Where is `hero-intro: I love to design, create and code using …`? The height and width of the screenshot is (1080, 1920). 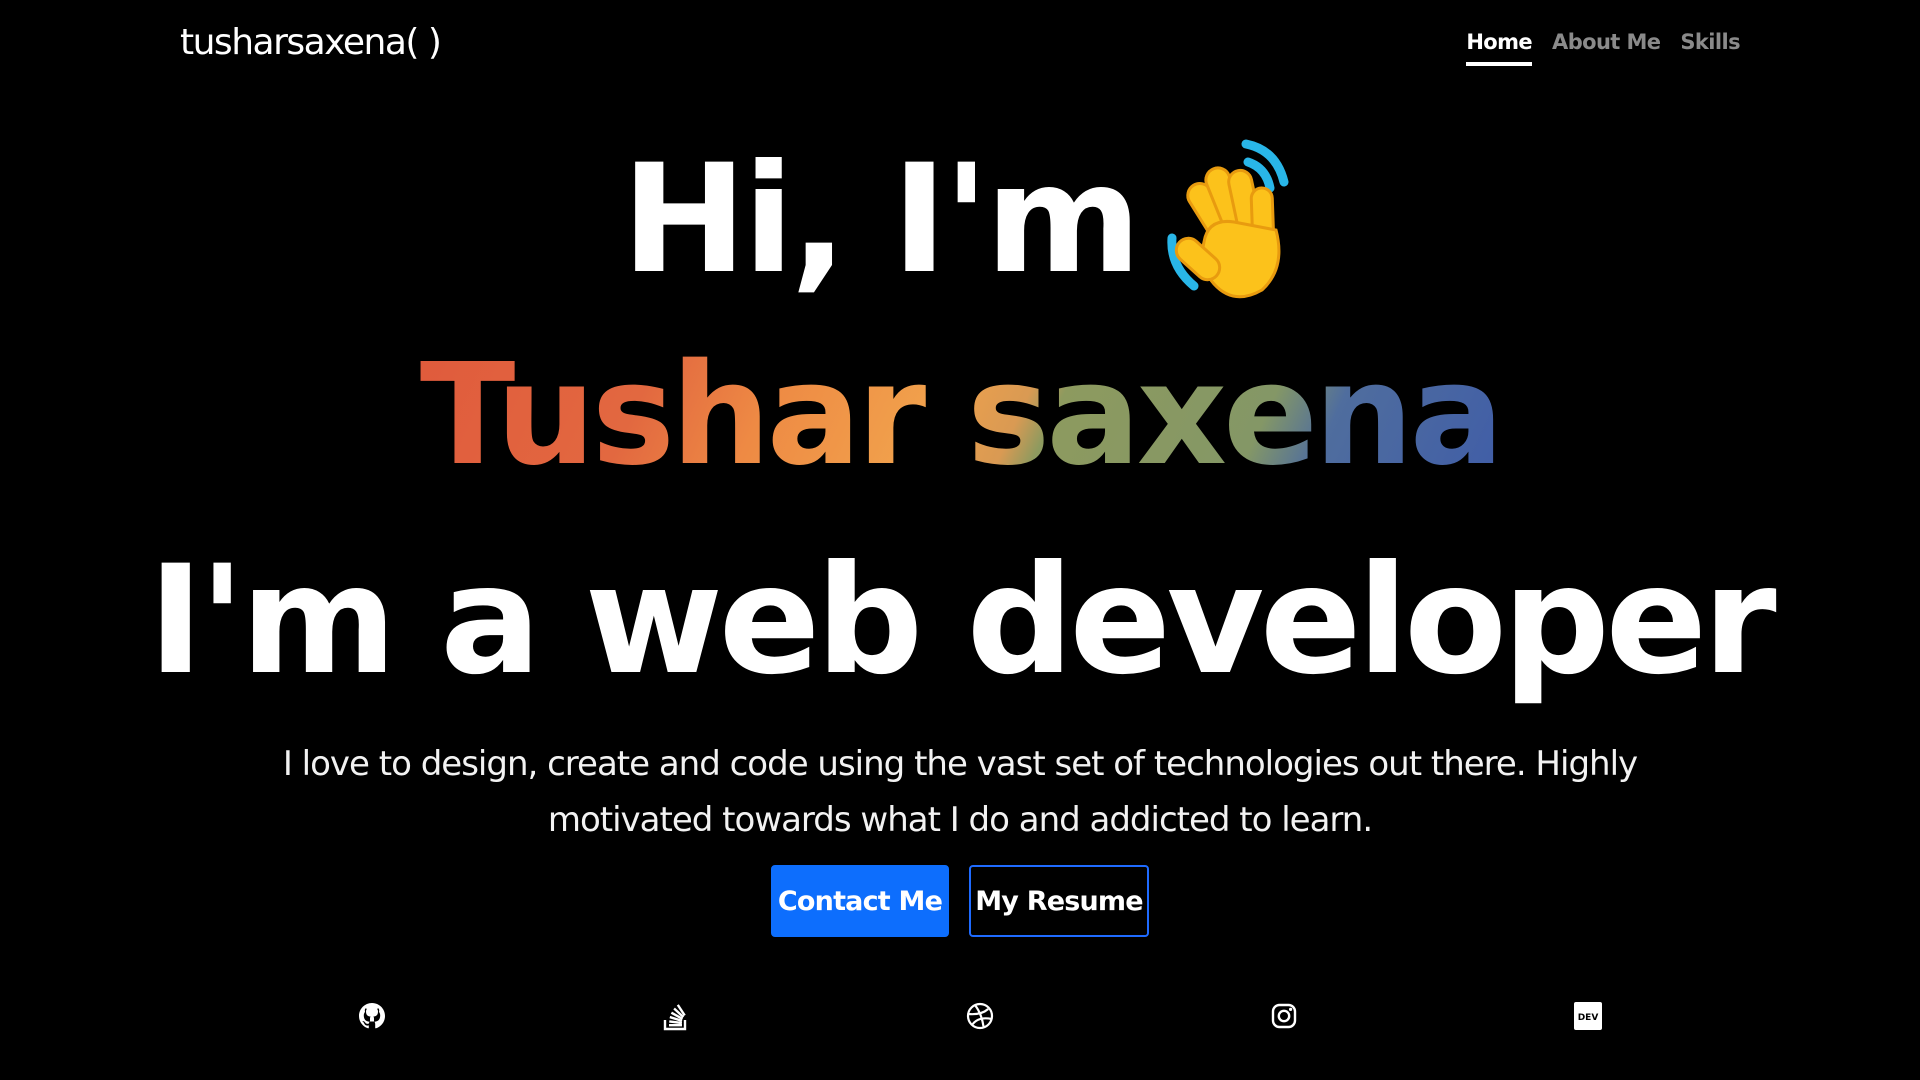 hero-intro: I love to design, create and code using … is located at coordinates (960, 792).